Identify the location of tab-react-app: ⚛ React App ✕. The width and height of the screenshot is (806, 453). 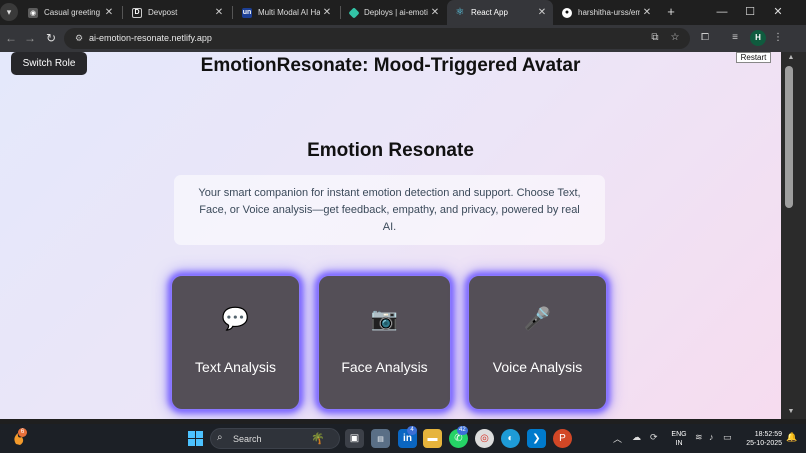
(500, 12).